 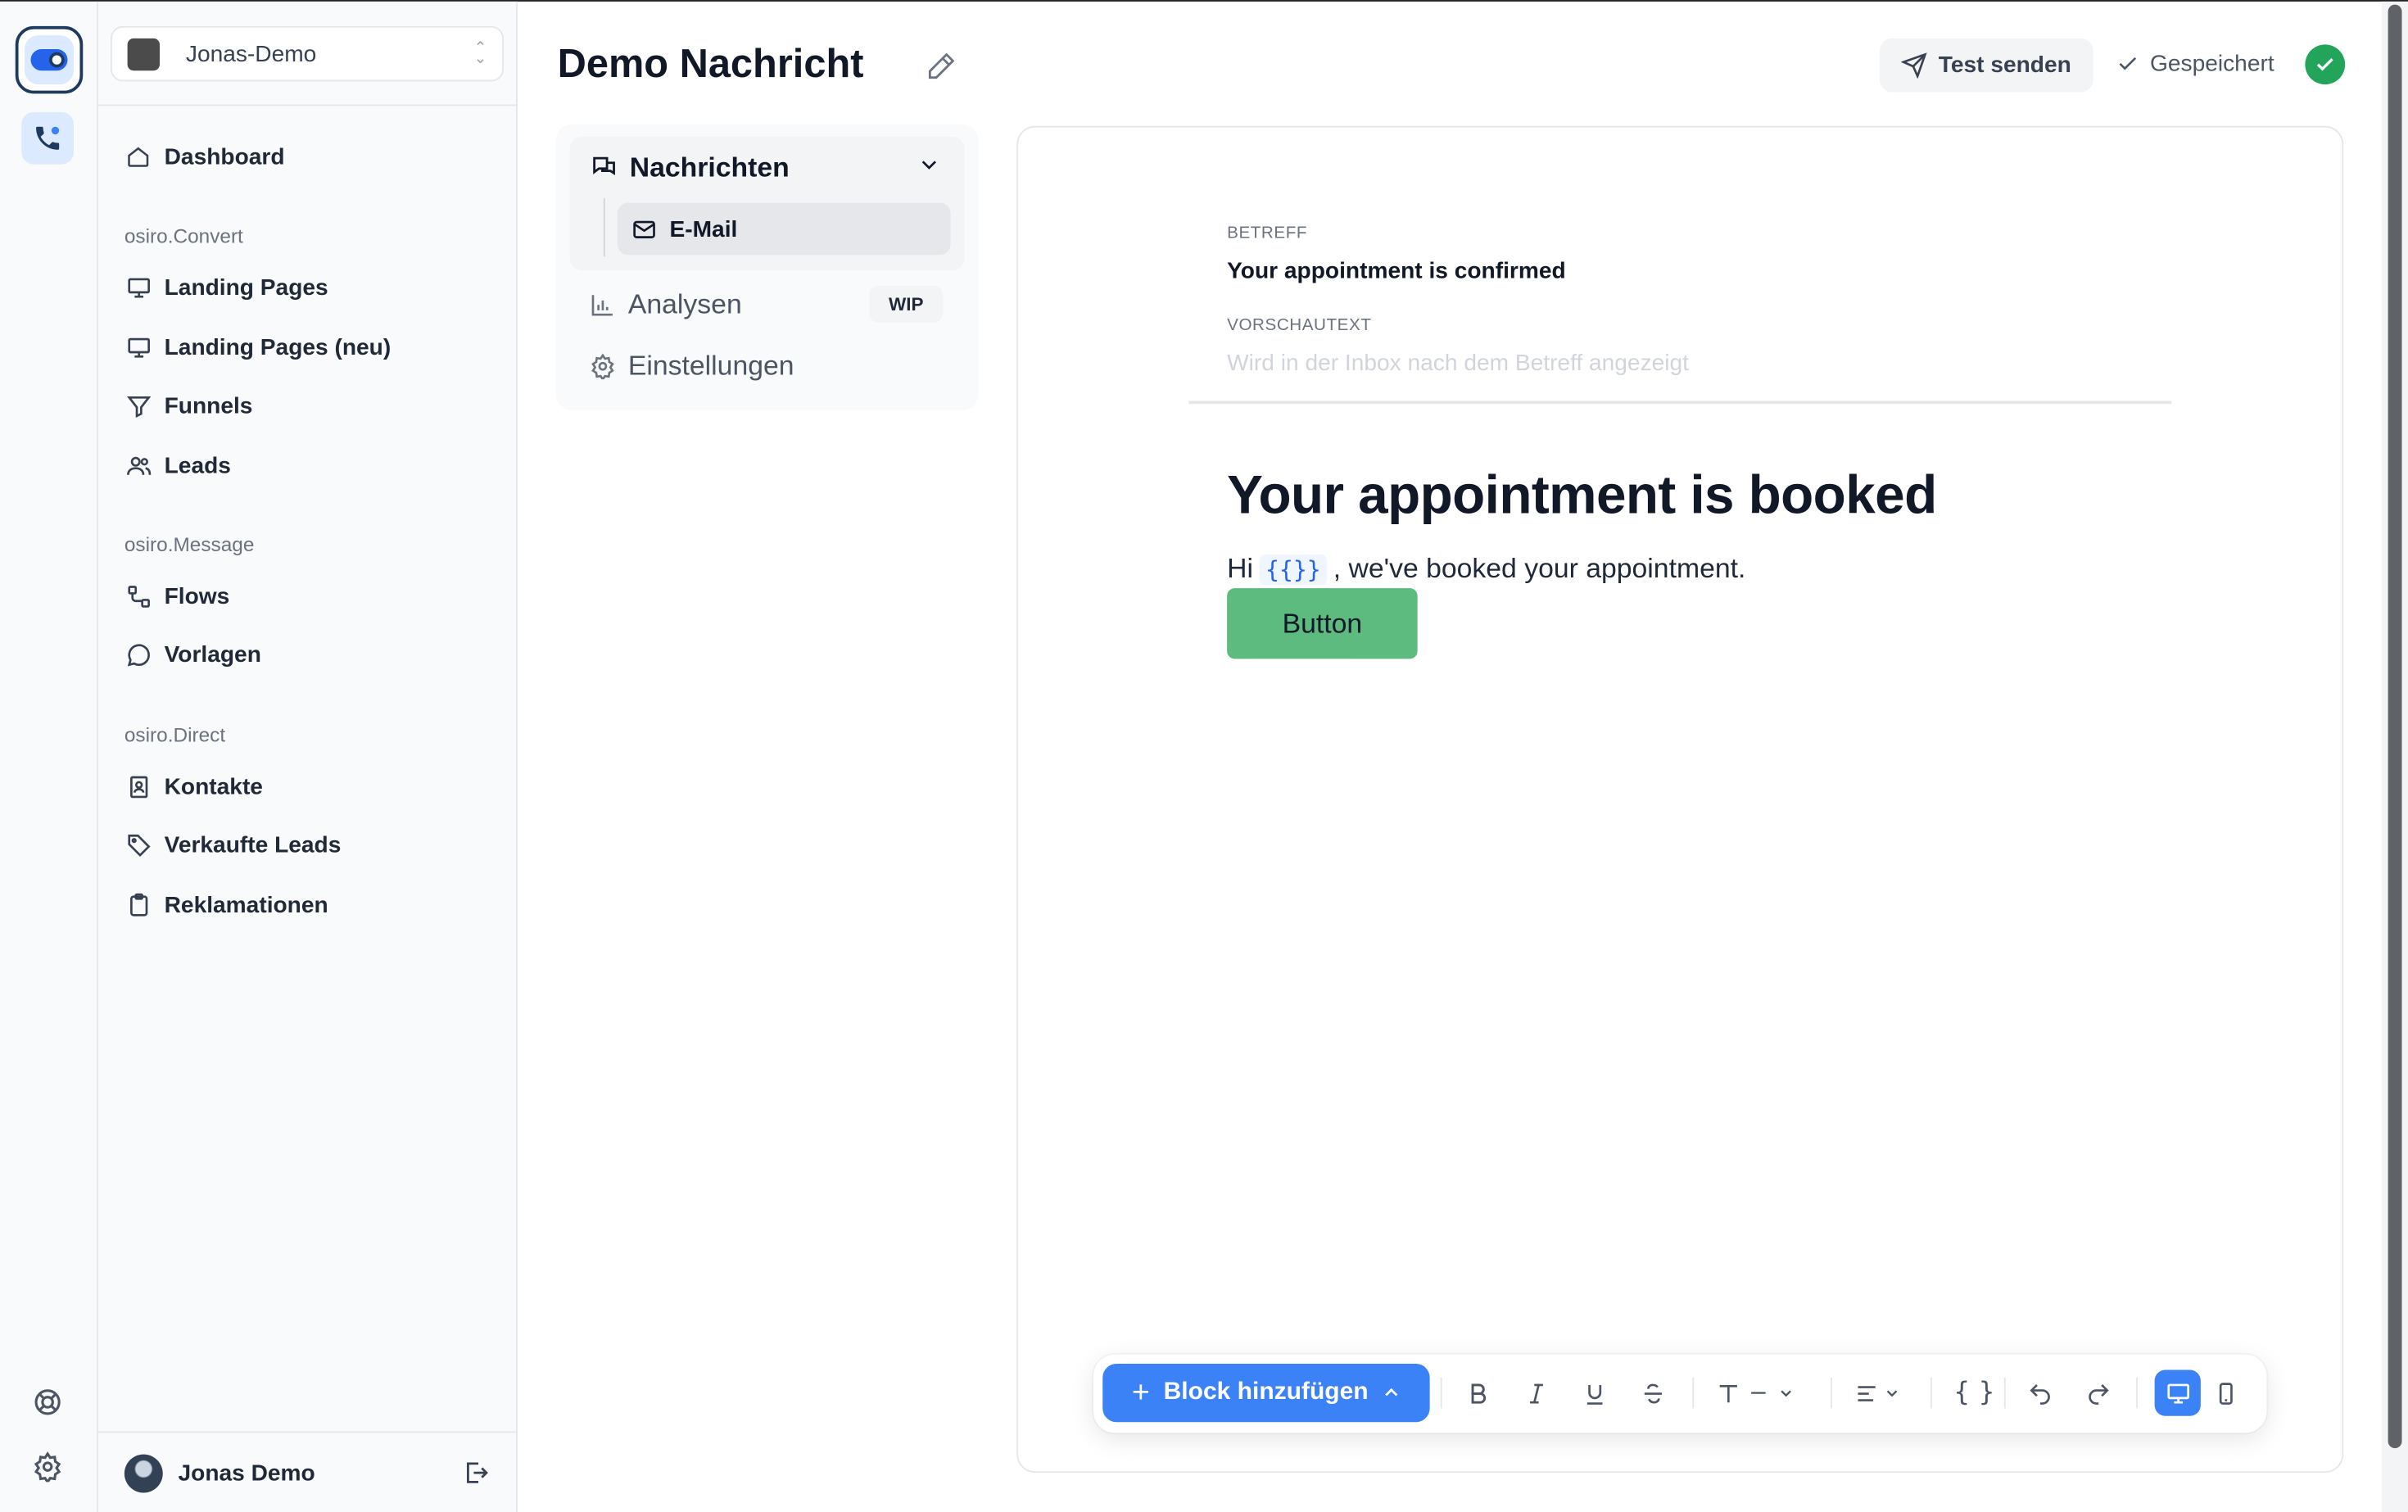 I want to click on sidebar-item-label: Landing Pages (neu), so click(x=278, y=347).